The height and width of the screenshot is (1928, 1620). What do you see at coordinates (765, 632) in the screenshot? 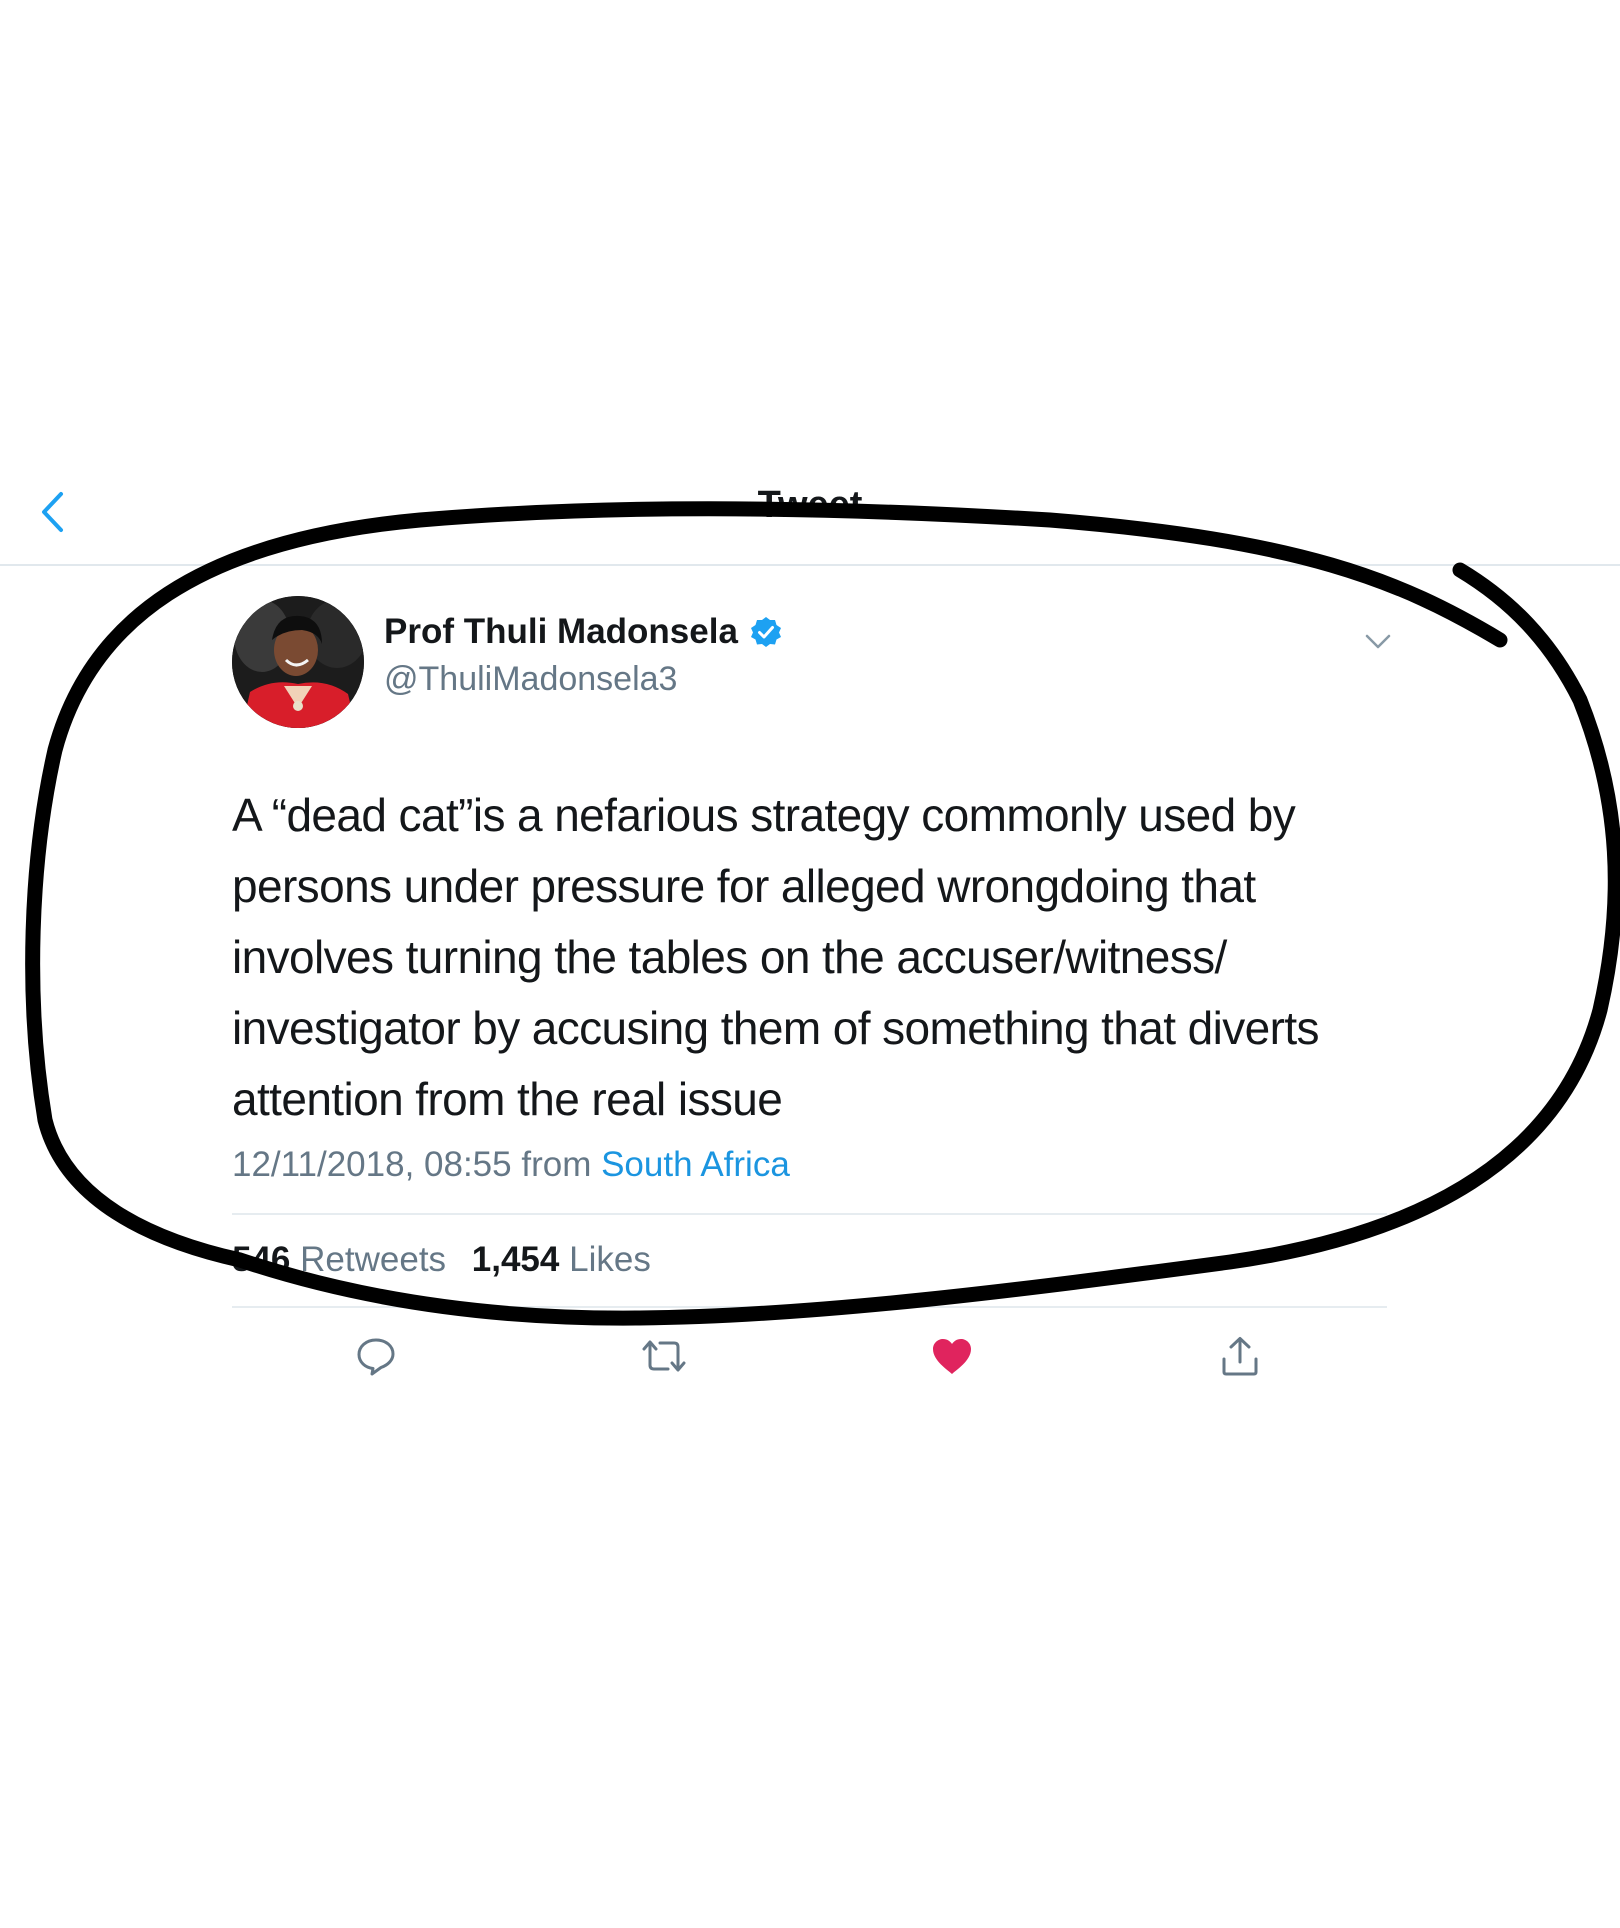
I see `verified-badge-icon` at bounding box center [765, 632].